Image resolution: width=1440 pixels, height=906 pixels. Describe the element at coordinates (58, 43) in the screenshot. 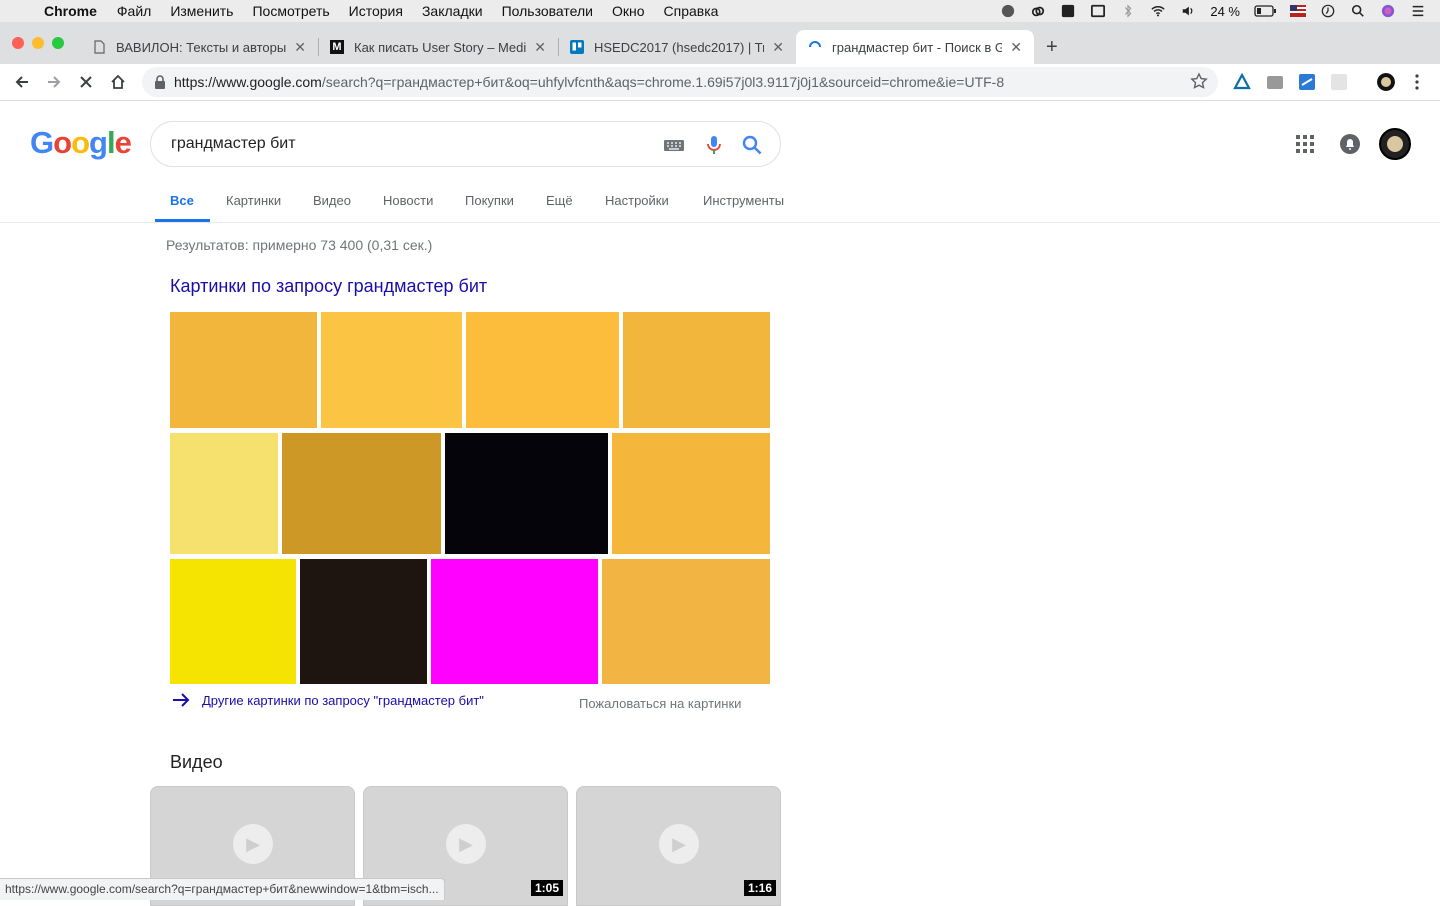

I see `zoom-window-button` at that location.